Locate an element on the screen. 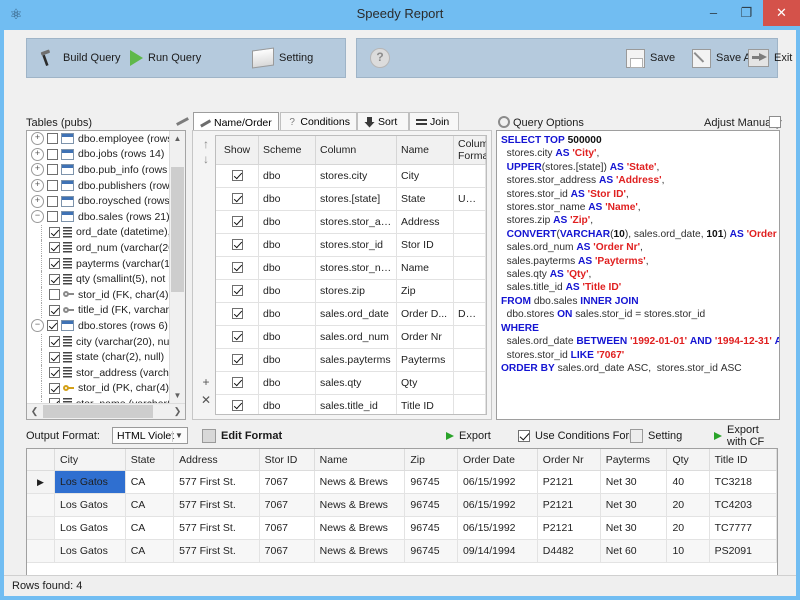  remove-column-button: ✕ is located at coordinates (206, 400).